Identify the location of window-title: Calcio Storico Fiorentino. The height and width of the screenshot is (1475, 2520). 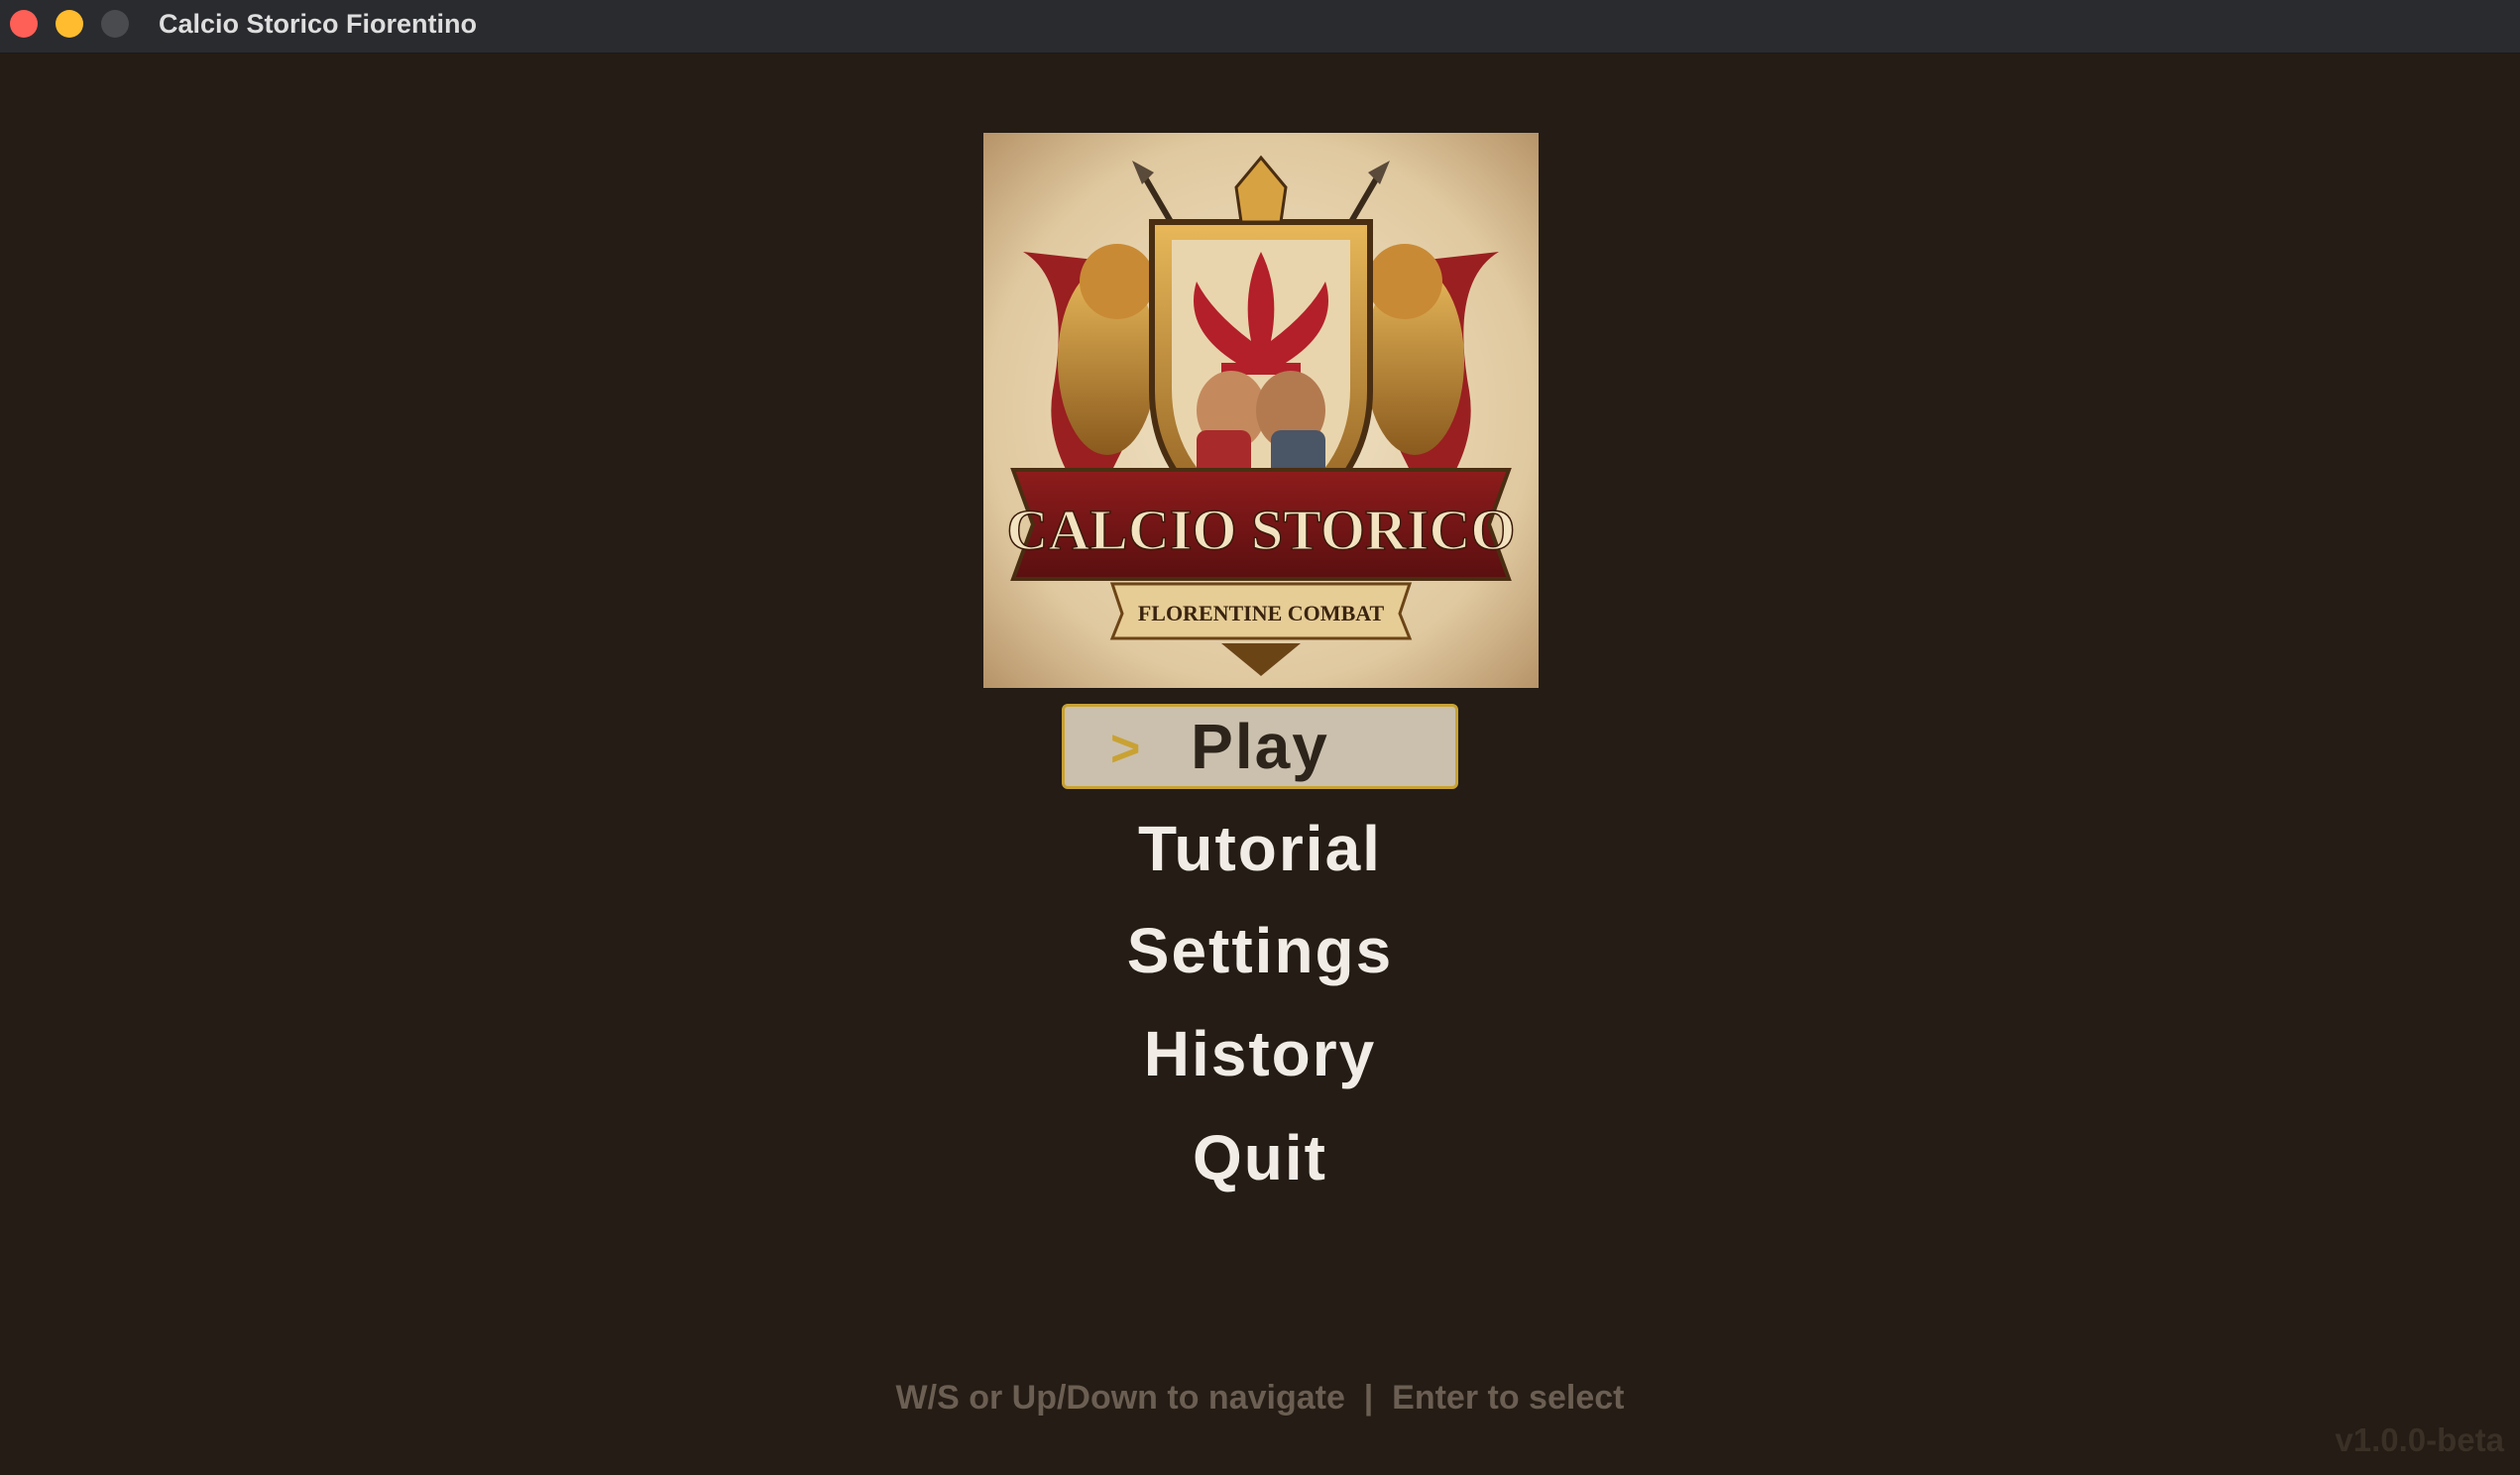
(318, 24).